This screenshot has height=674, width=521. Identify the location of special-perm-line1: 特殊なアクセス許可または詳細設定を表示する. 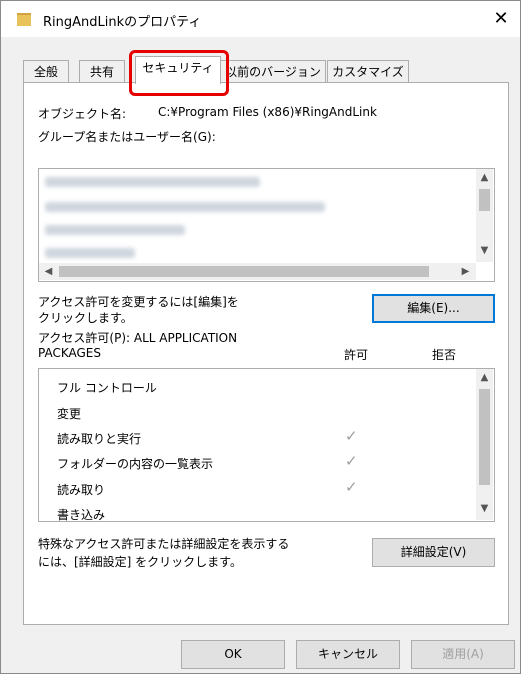
(164, 544).